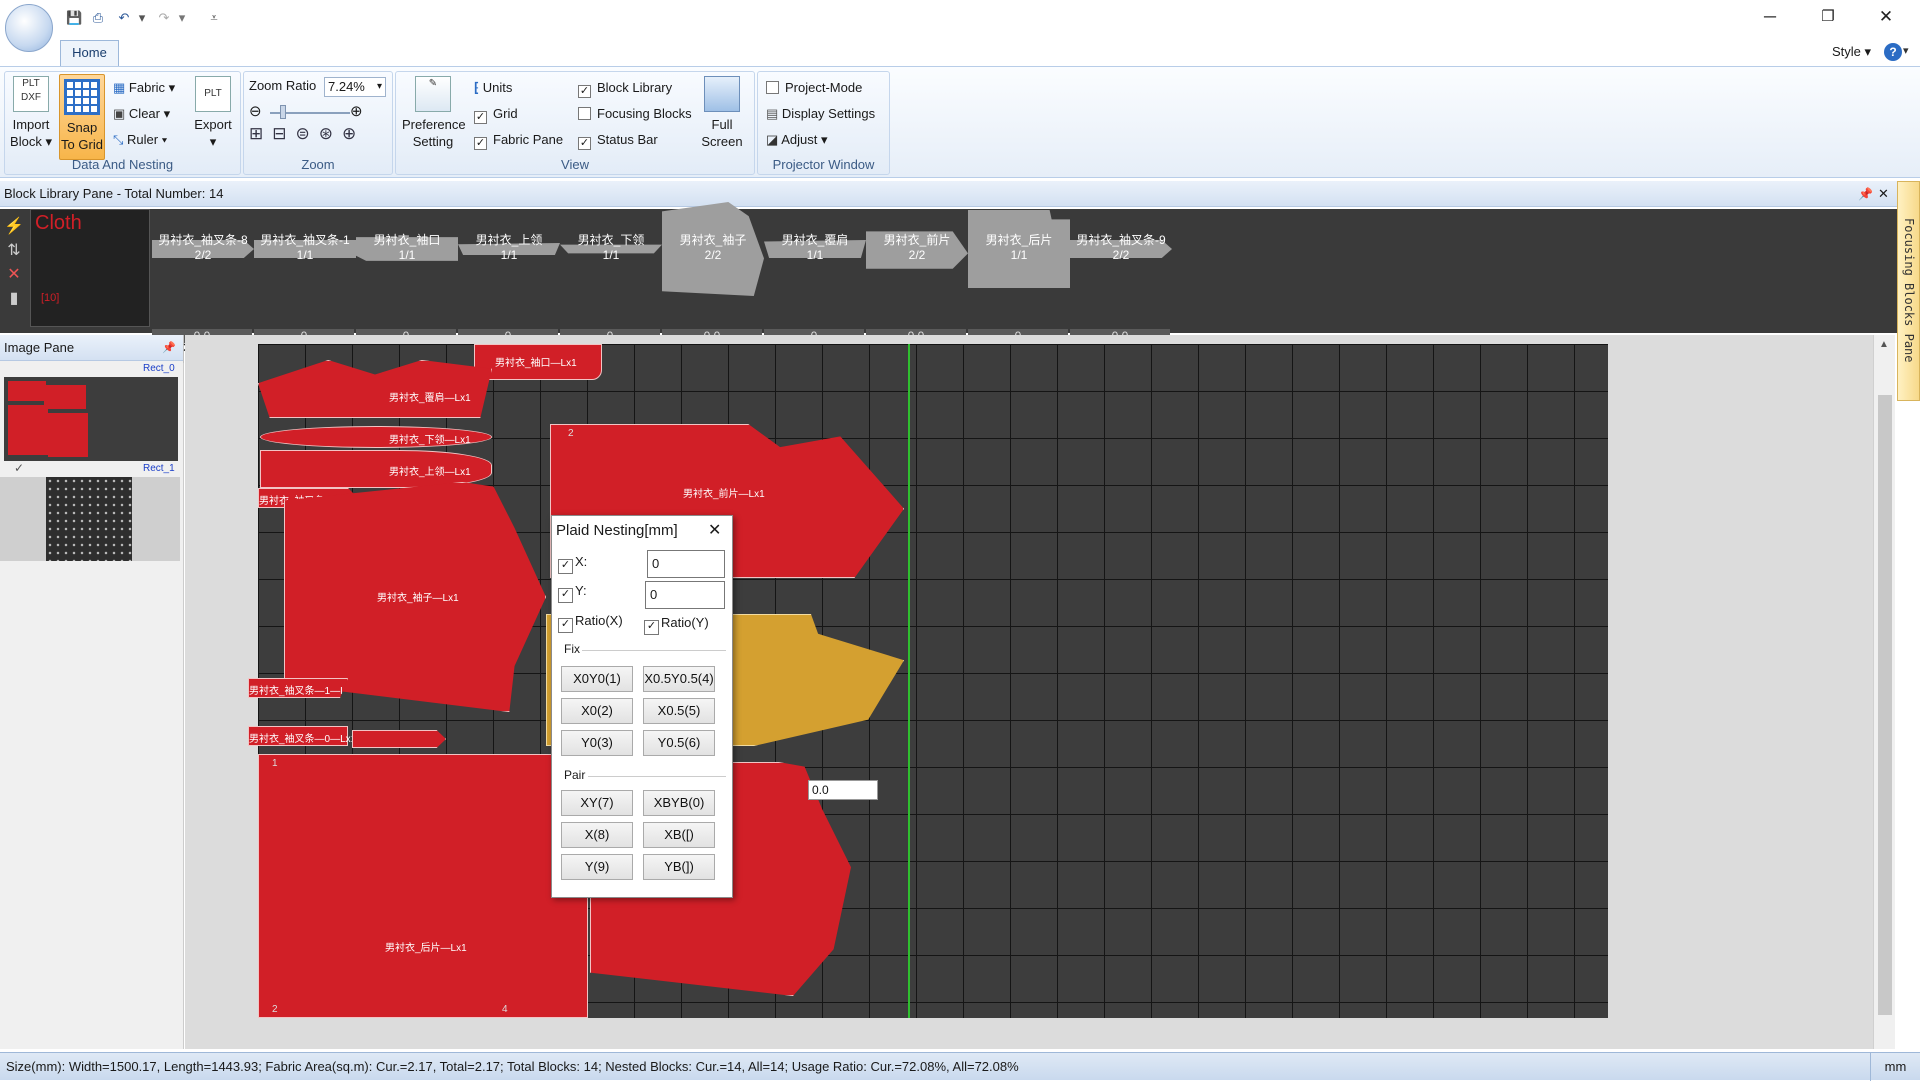  I want to click on piece-upper-collar: 男衬衣_上领—Lx1, so click(376, 469).